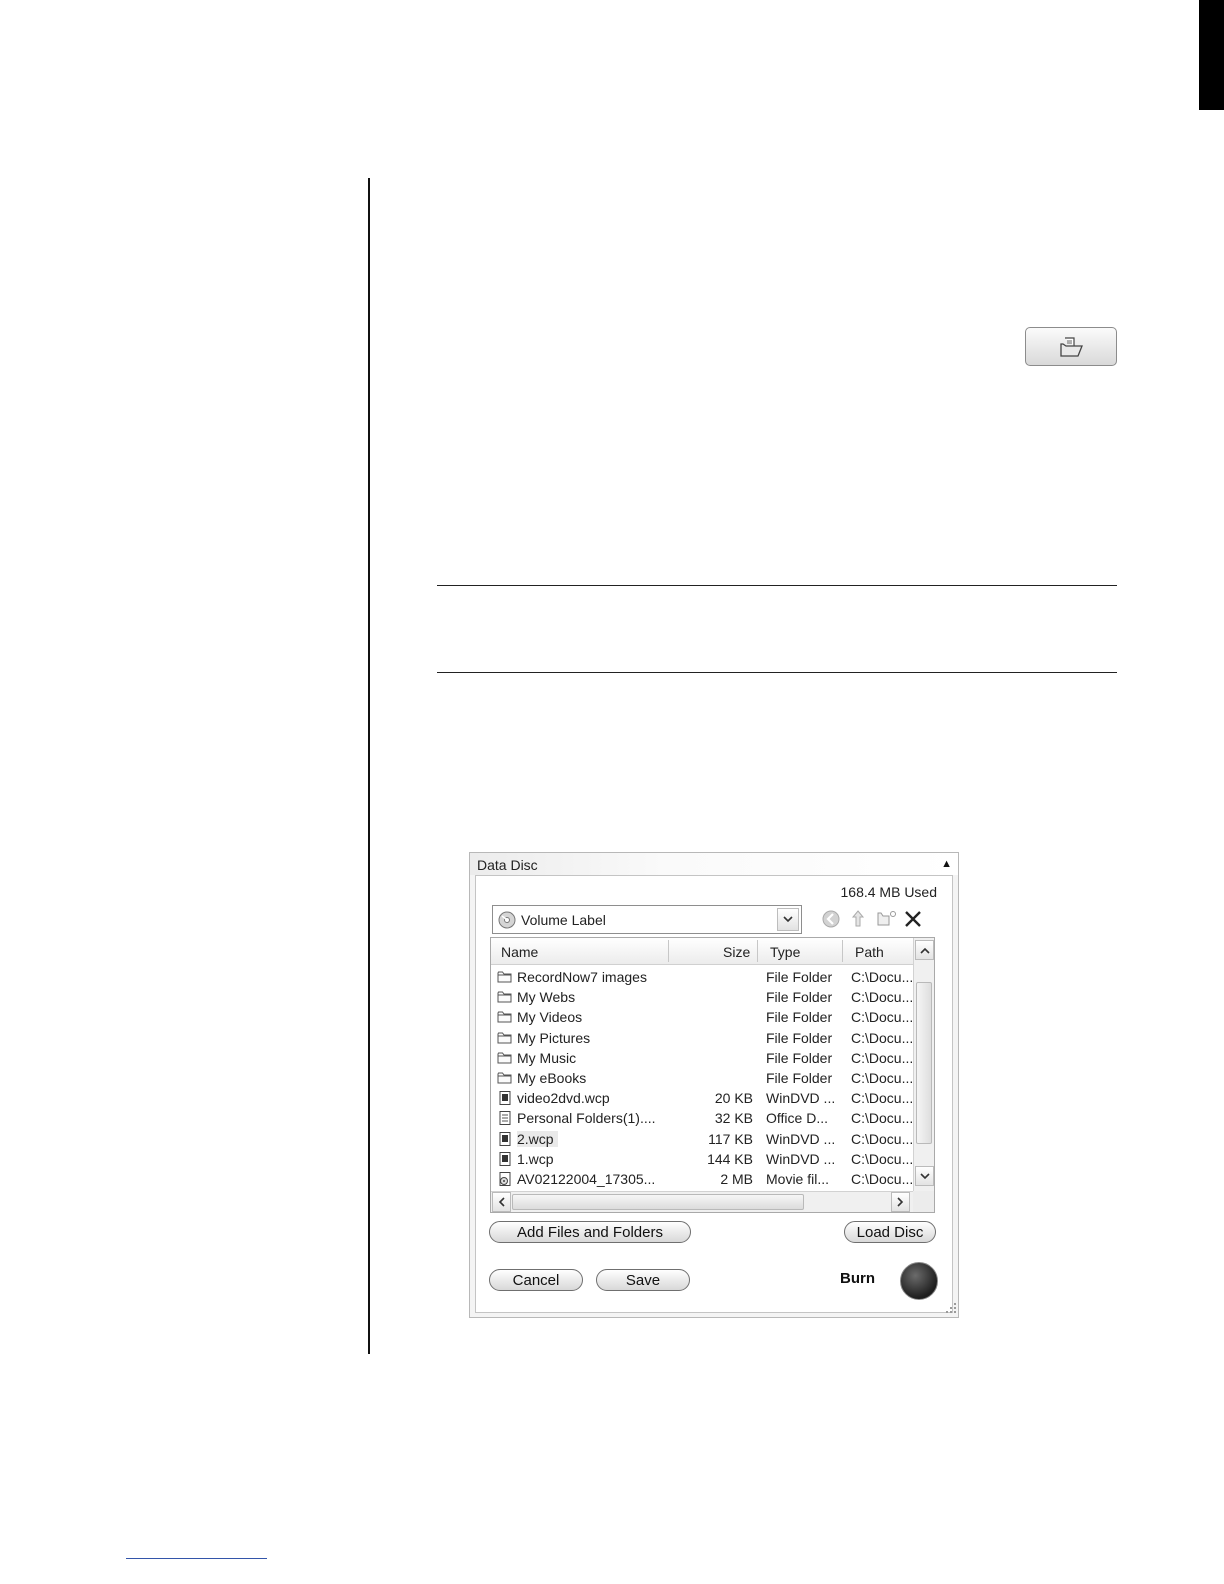  Describe the element at coordinates (550, 1017) in the screenshot. I see `file-name: My Videos` at that location.